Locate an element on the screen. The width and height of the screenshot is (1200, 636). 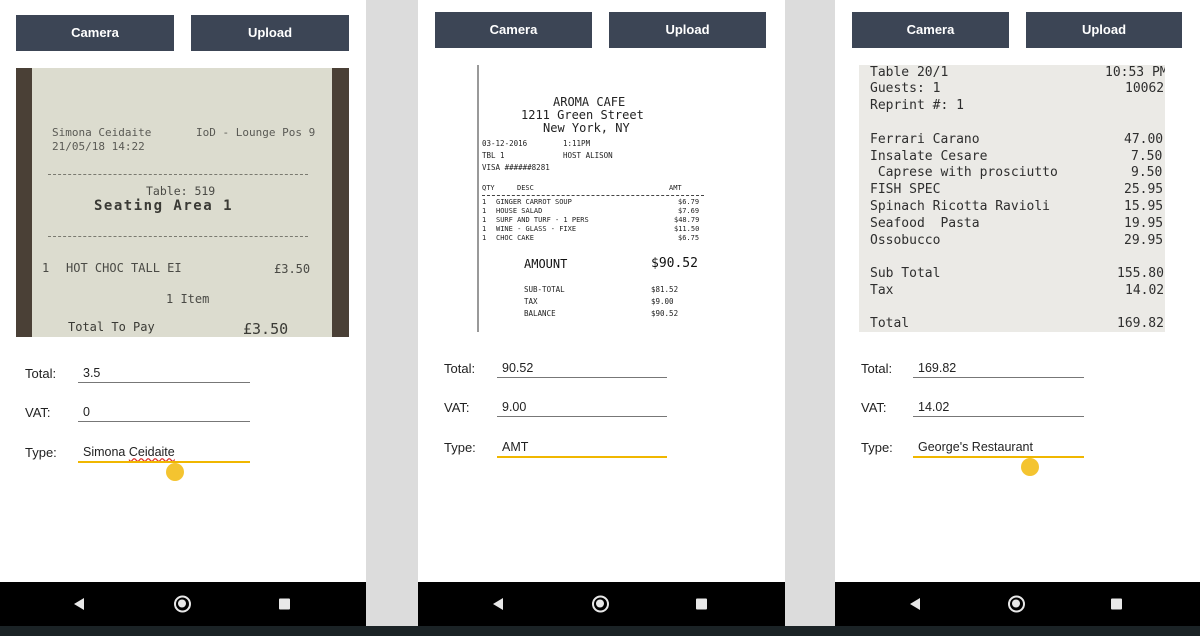
receipt-table: TBL 1 is located at coordinates (493, 155).